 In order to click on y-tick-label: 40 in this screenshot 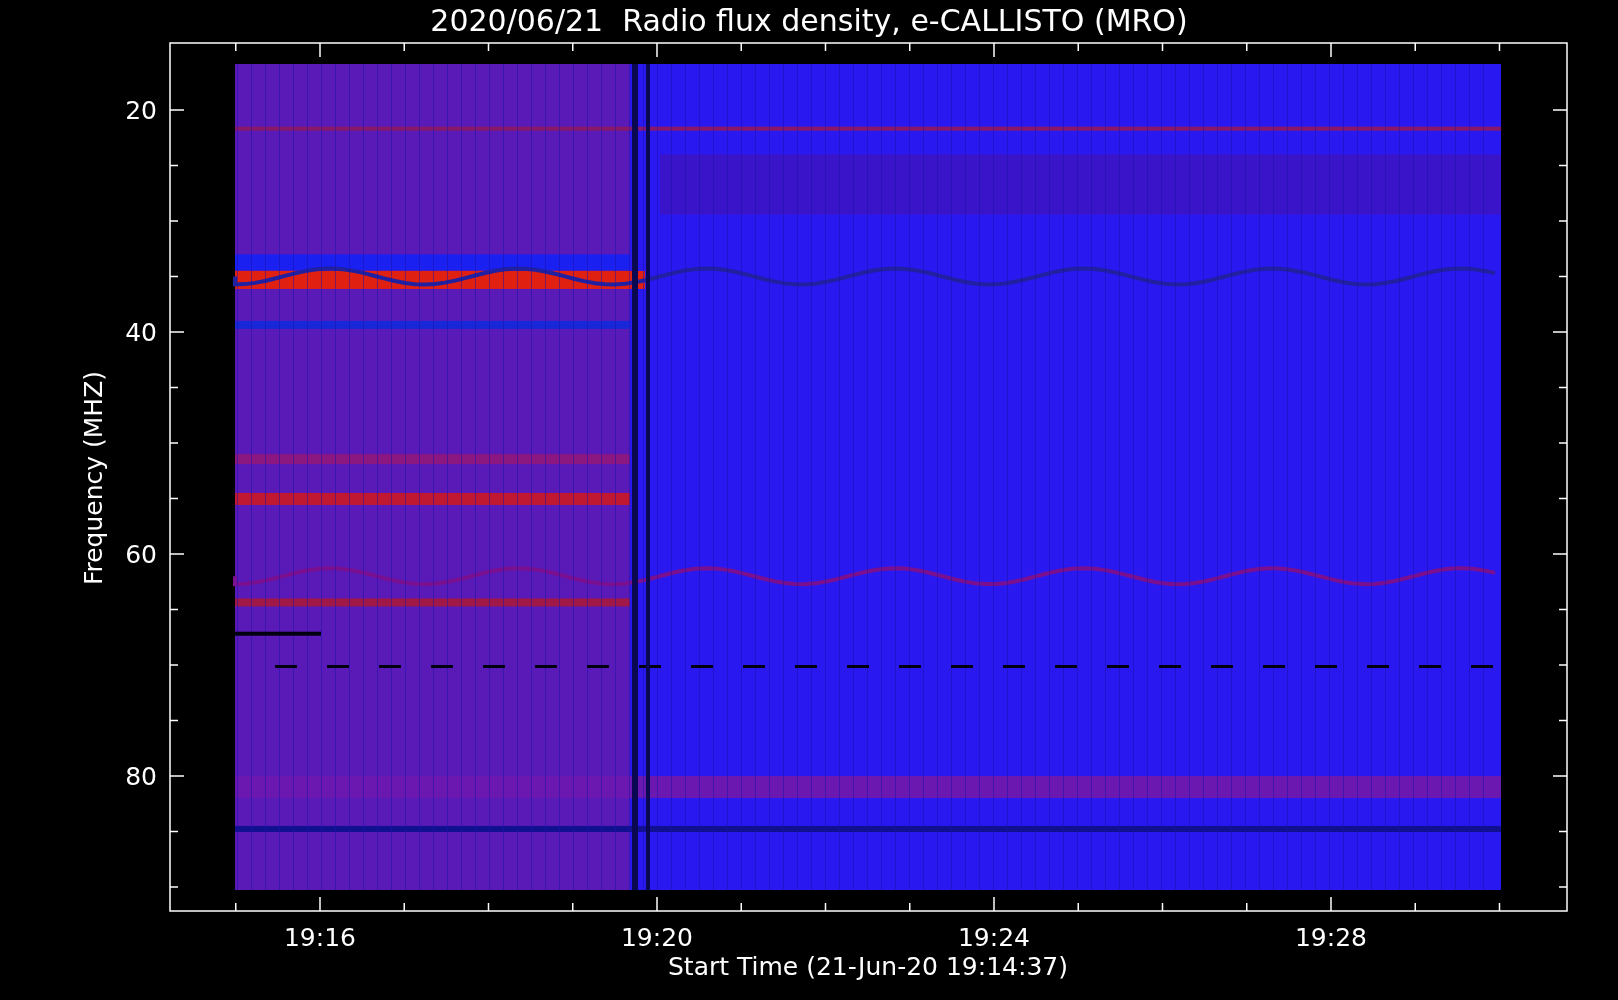, I will do `click(141, 332)`.